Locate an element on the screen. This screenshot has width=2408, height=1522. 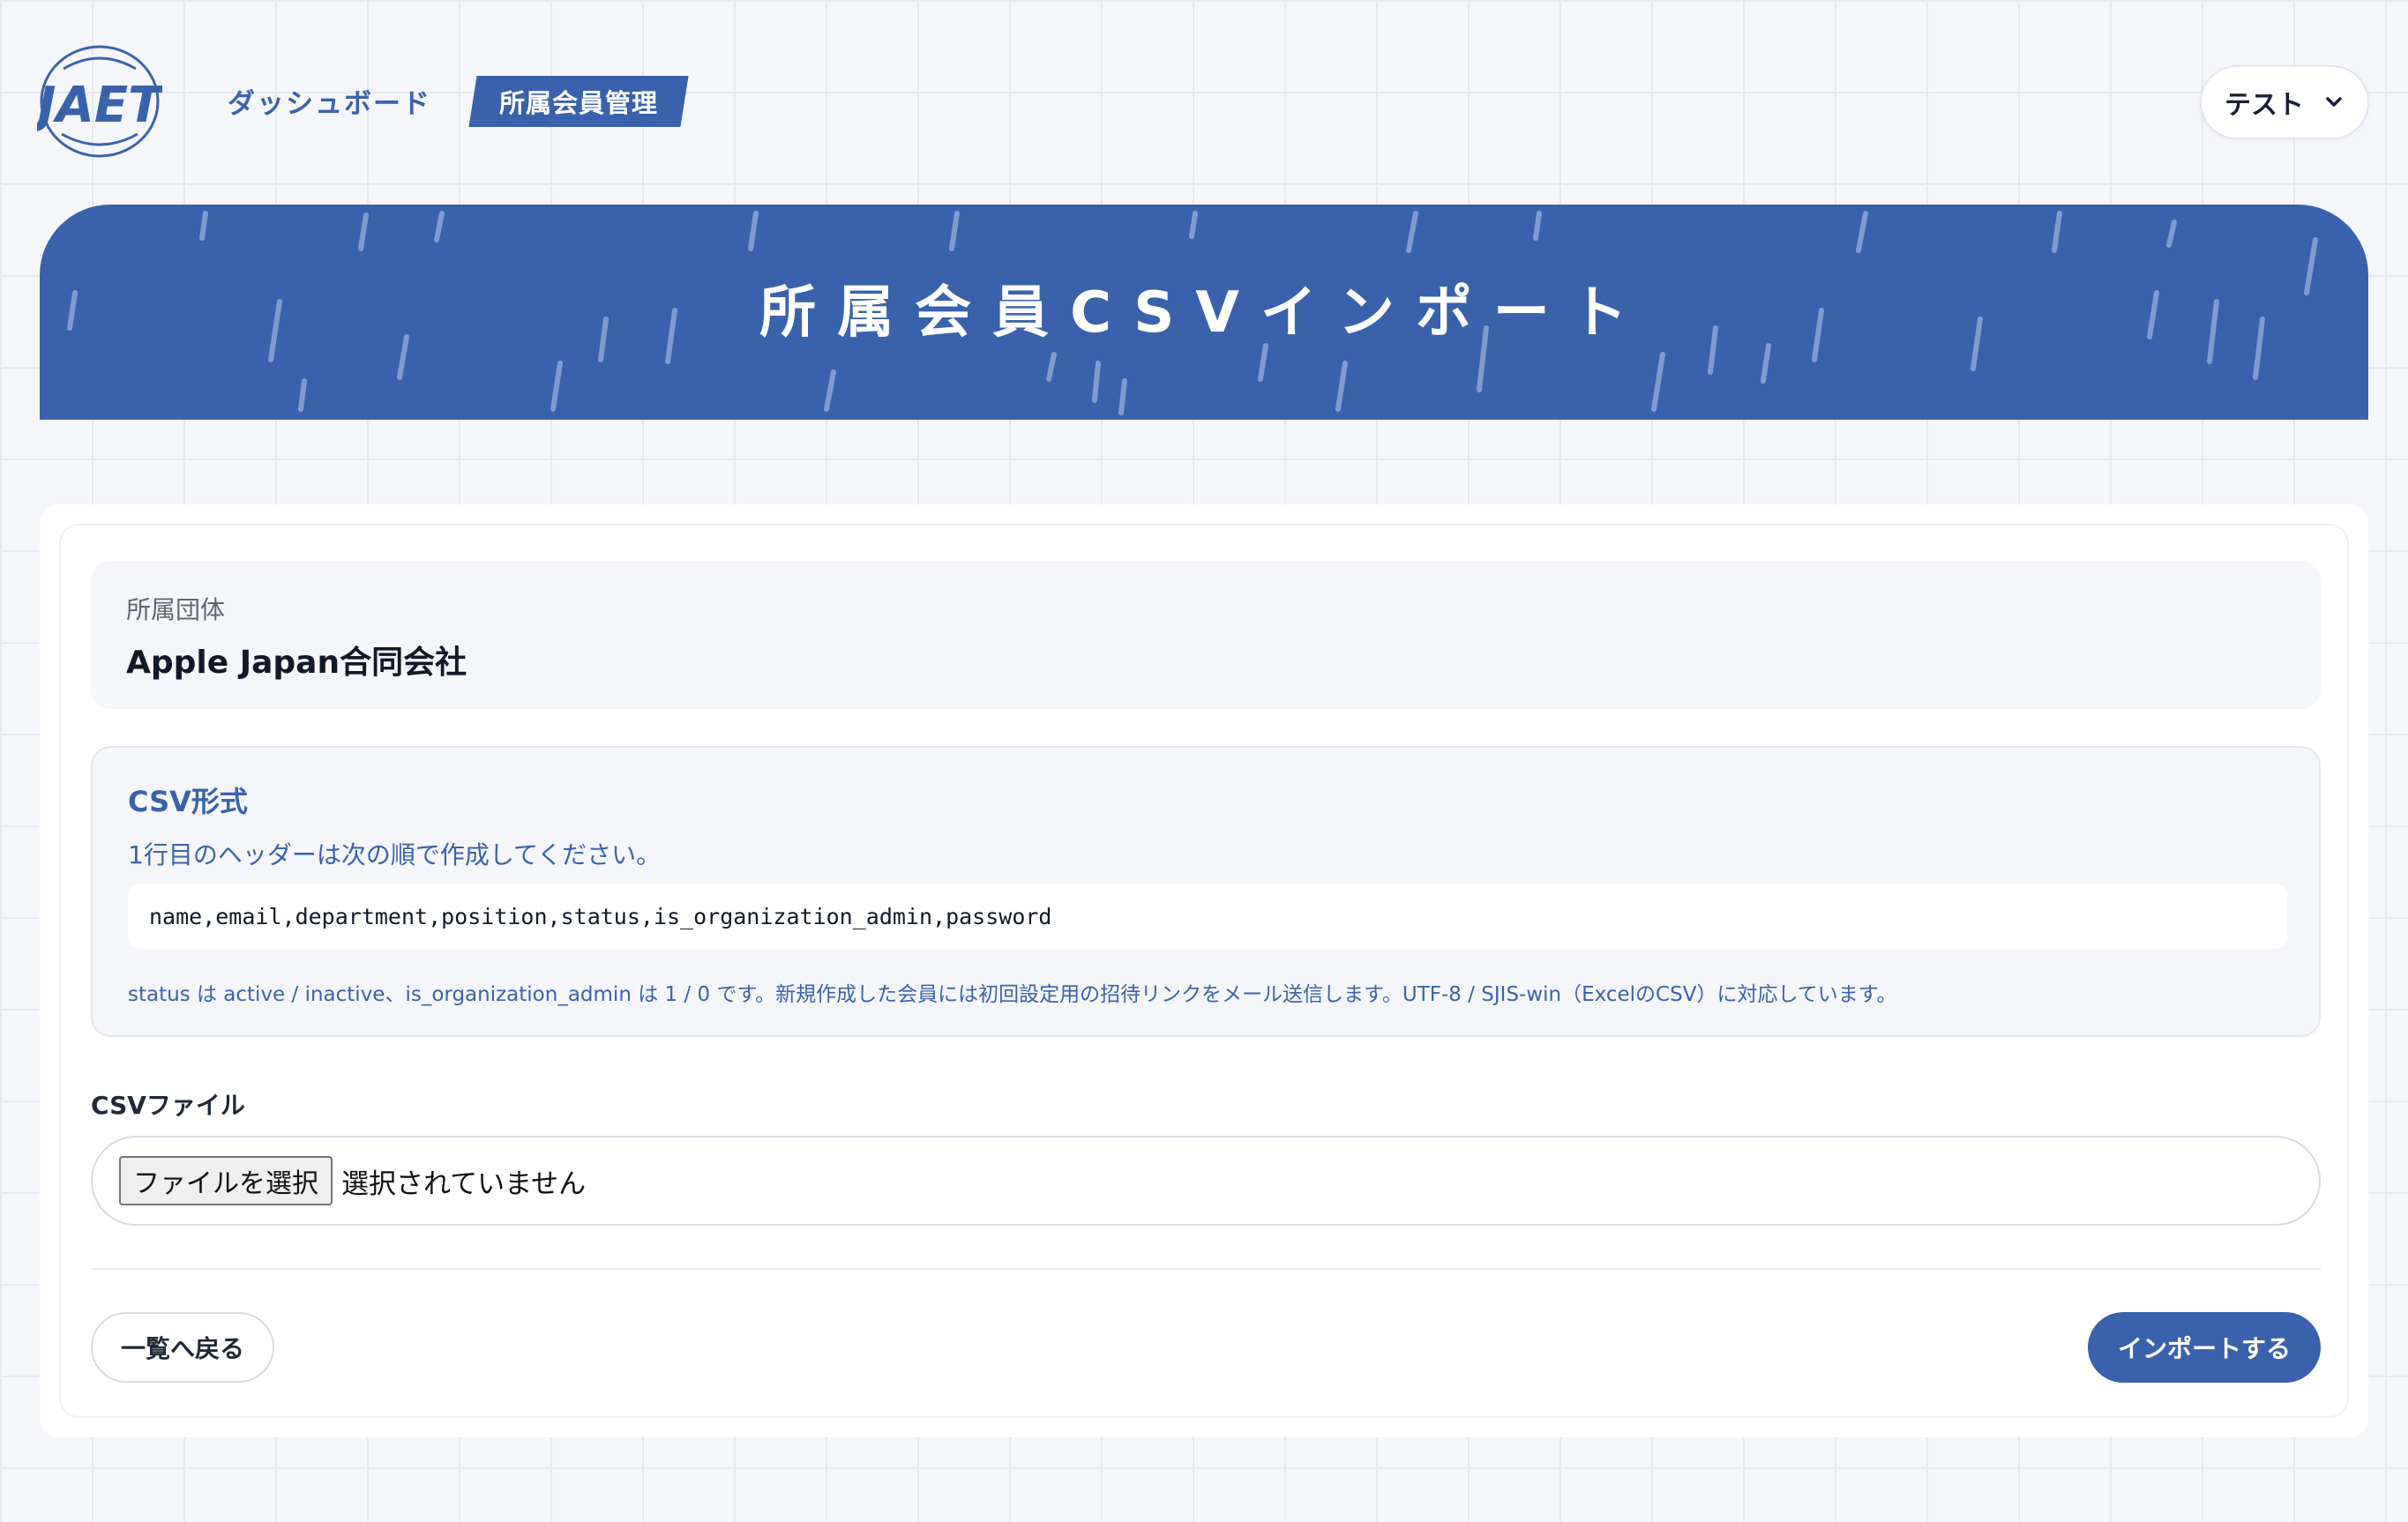
chevron-down-icon is located at coordinates (2334, 102).